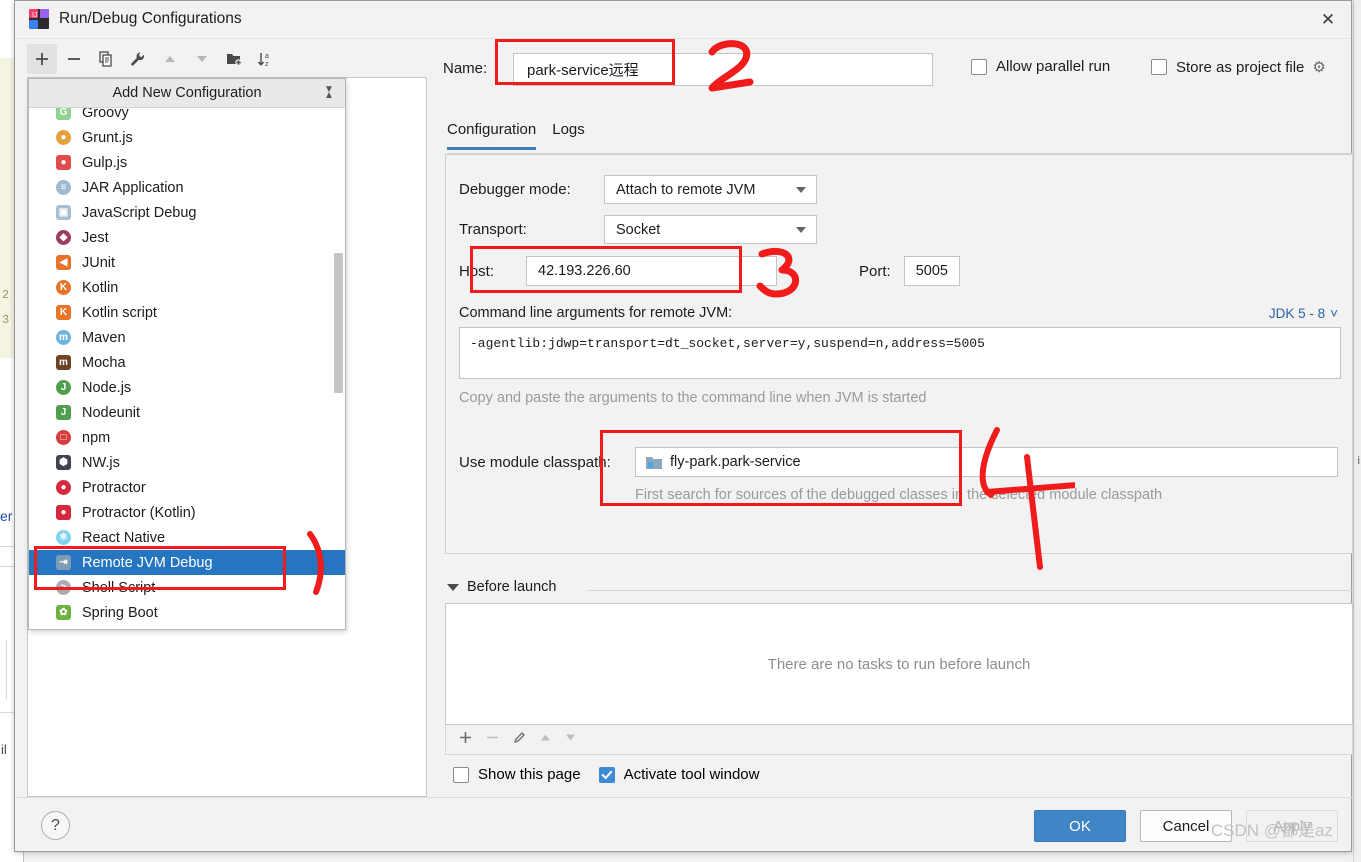 The height and width of the screenshot is (862, 1361). Describe the element at coordinates (6, 670) in the screenshot. I see `background-divider` at that location.